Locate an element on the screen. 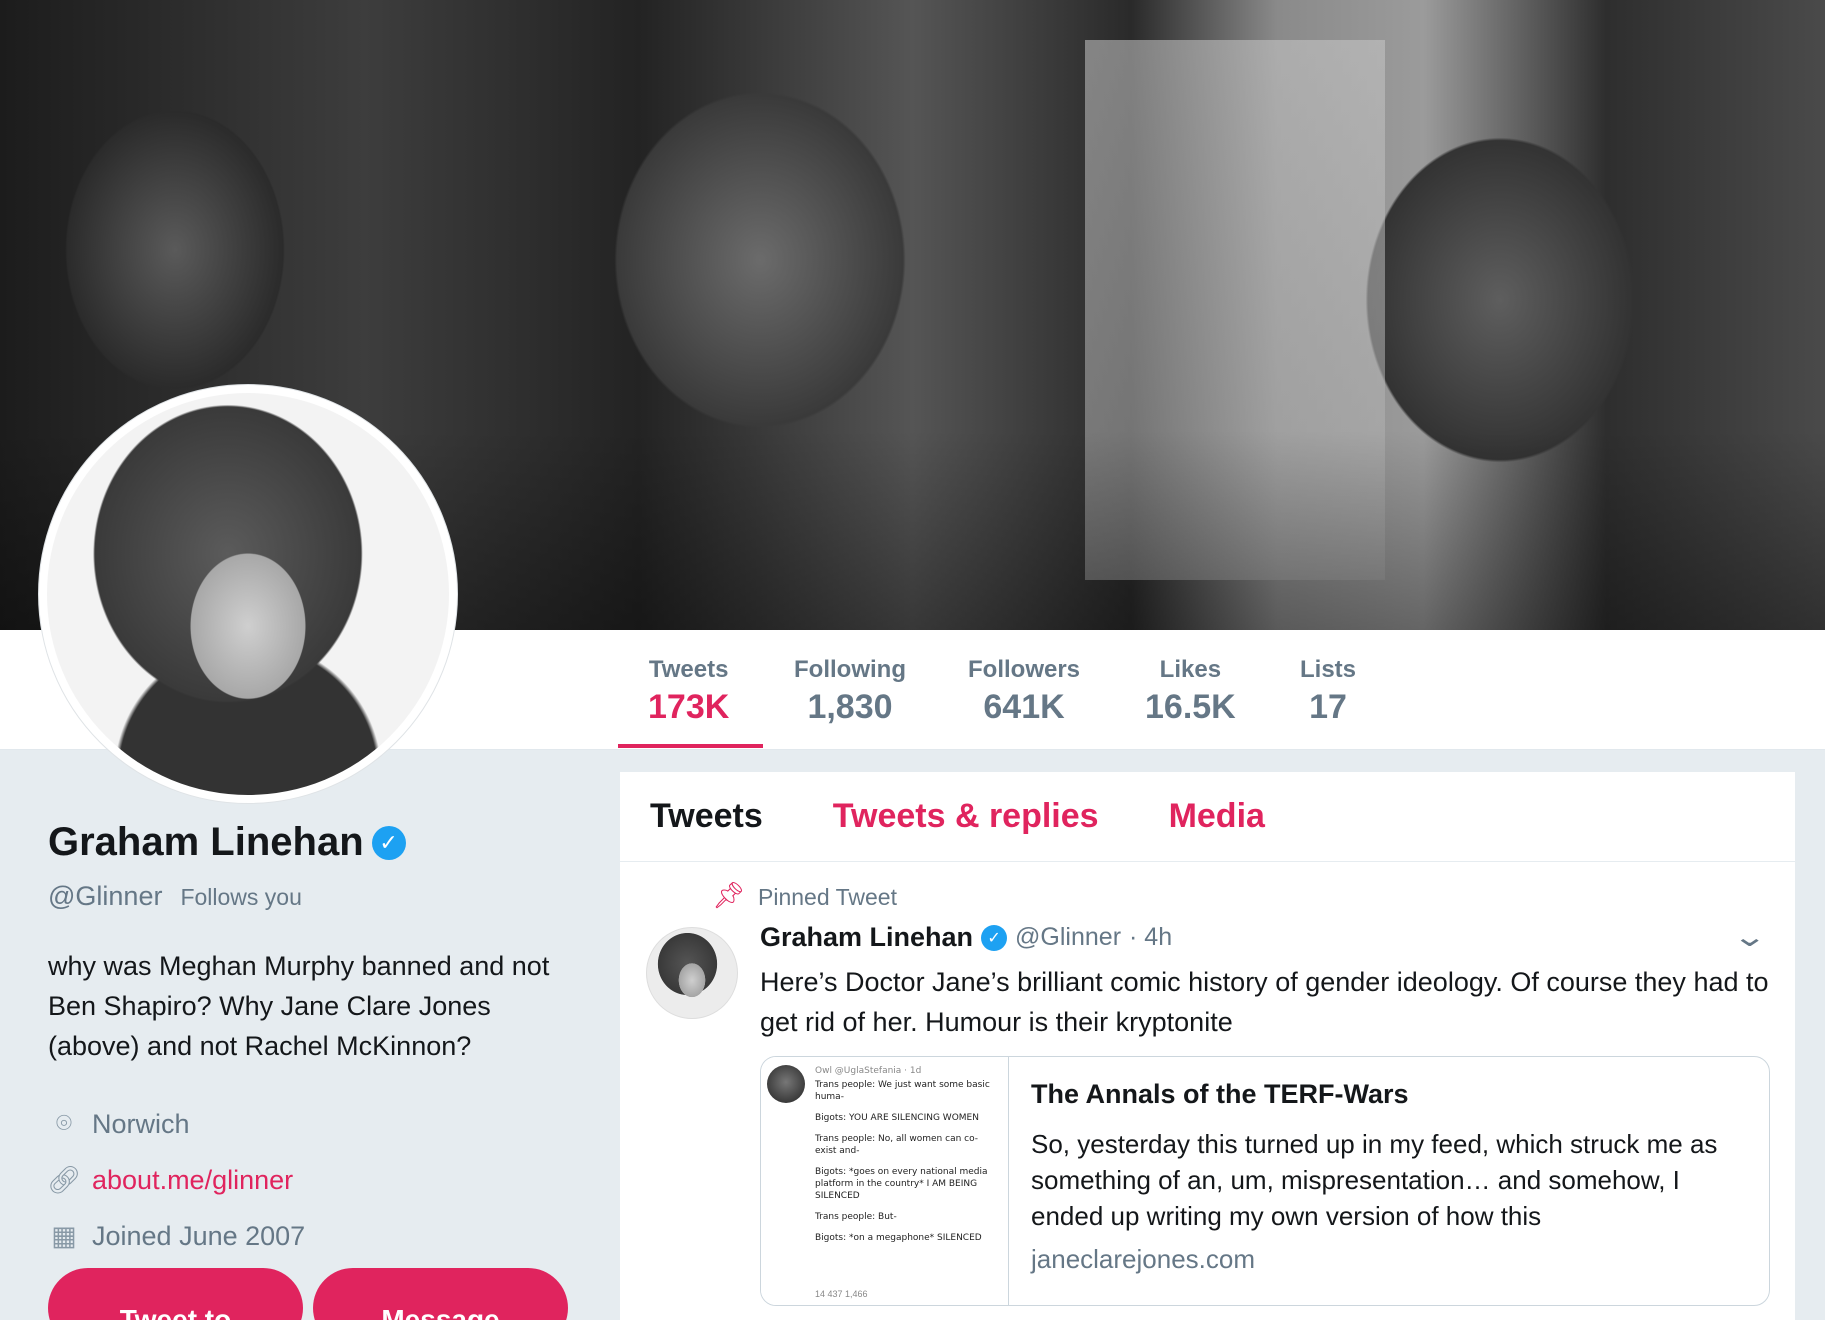 The width and height of the screenshot is (1825, 1320). timeline-tabs: Tweets Tweets & replies Media is located at coordinates (1207, 817).